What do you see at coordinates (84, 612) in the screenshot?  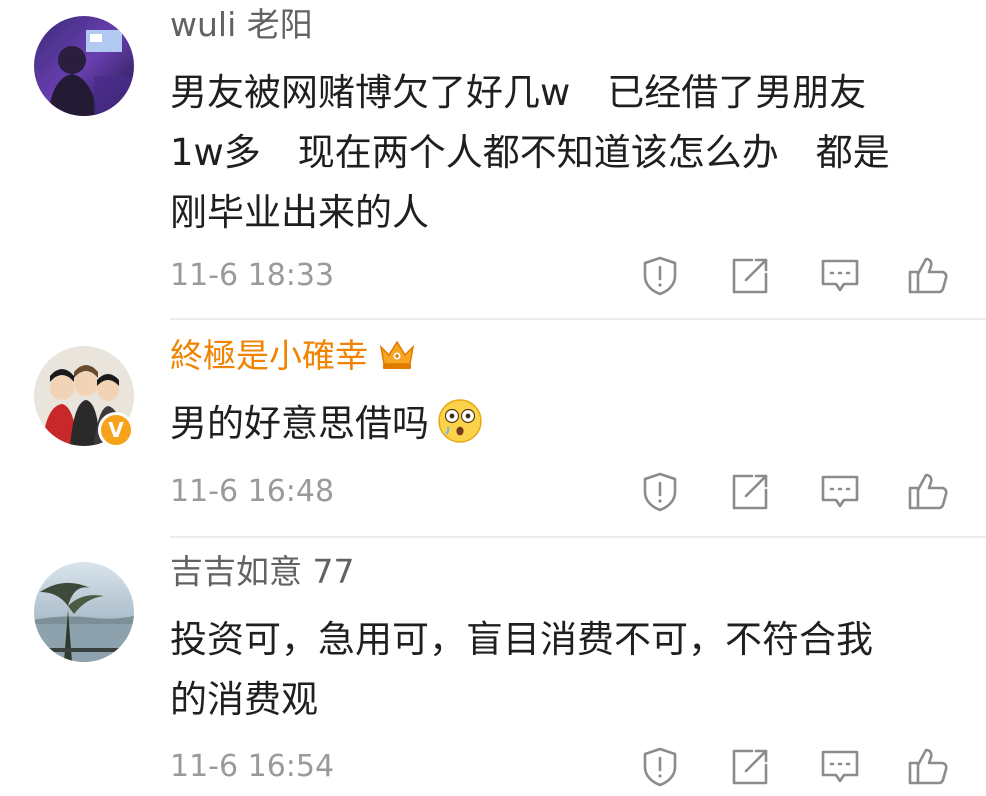 I see `user-avatar-lake-tree` at bounding box center [84, 612].